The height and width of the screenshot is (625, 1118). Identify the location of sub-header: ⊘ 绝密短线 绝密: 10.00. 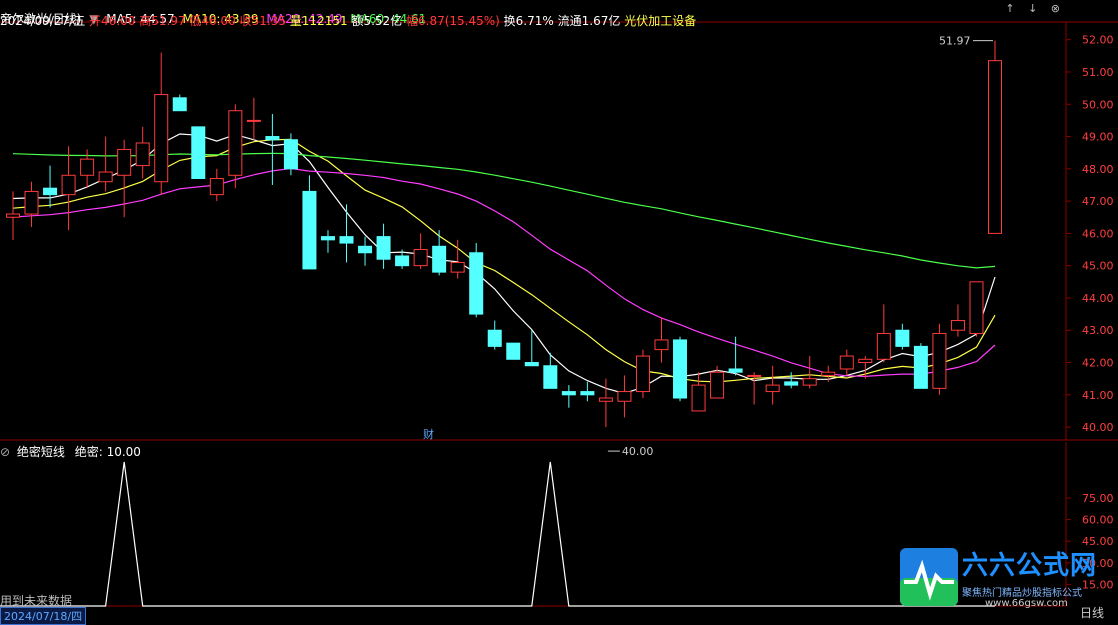
(70, 452).